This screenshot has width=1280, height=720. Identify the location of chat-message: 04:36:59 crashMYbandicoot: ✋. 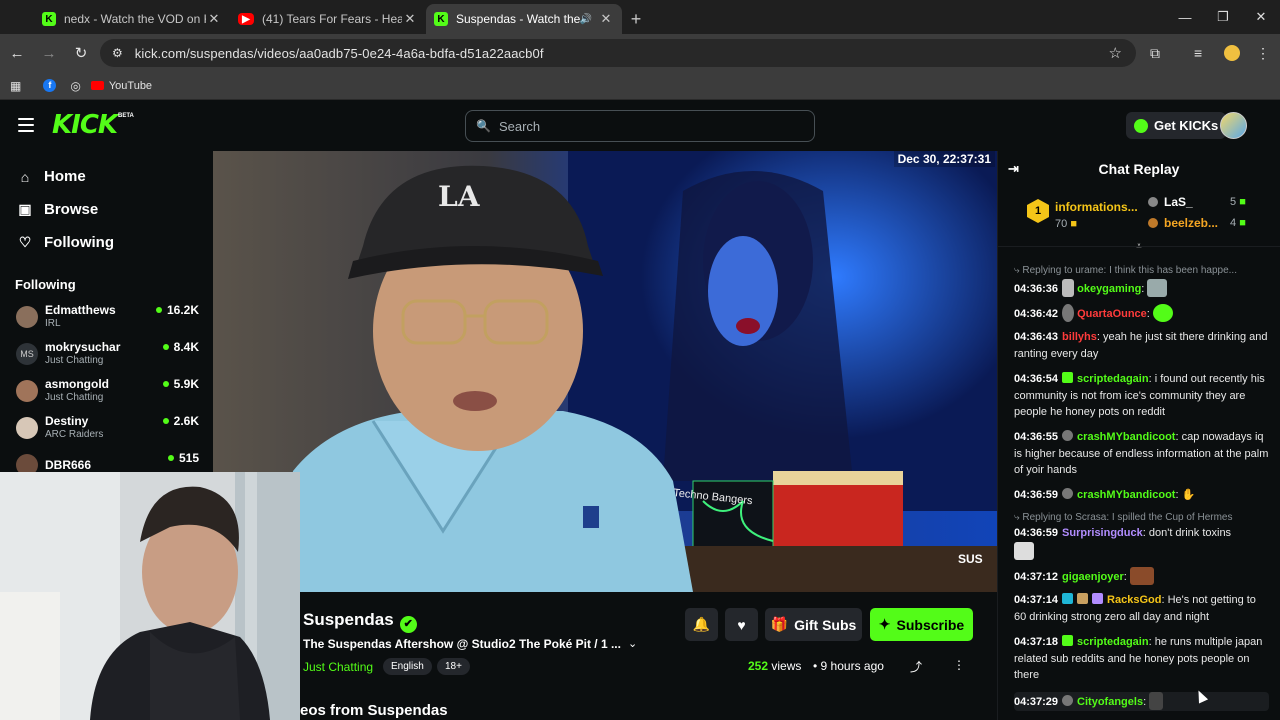
(1105, 494).